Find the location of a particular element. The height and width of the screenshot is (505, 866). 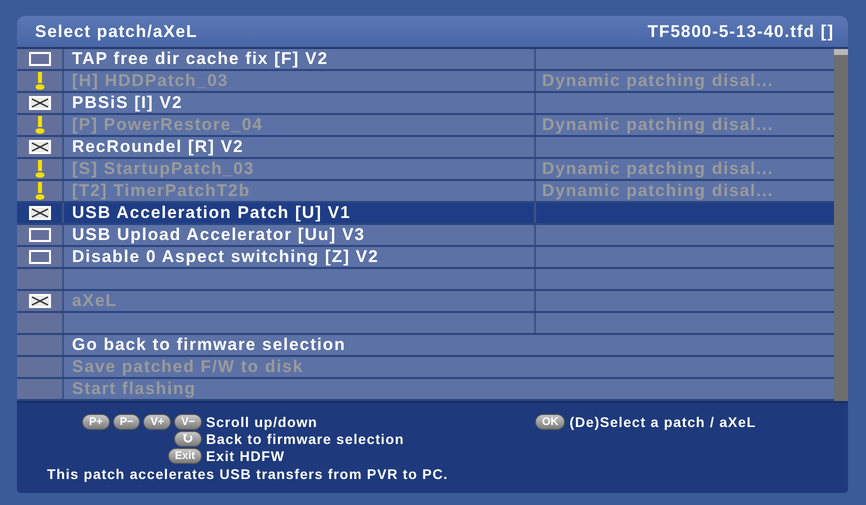

list-row: Go back to firmware selection is located at coordinates (425, 346).